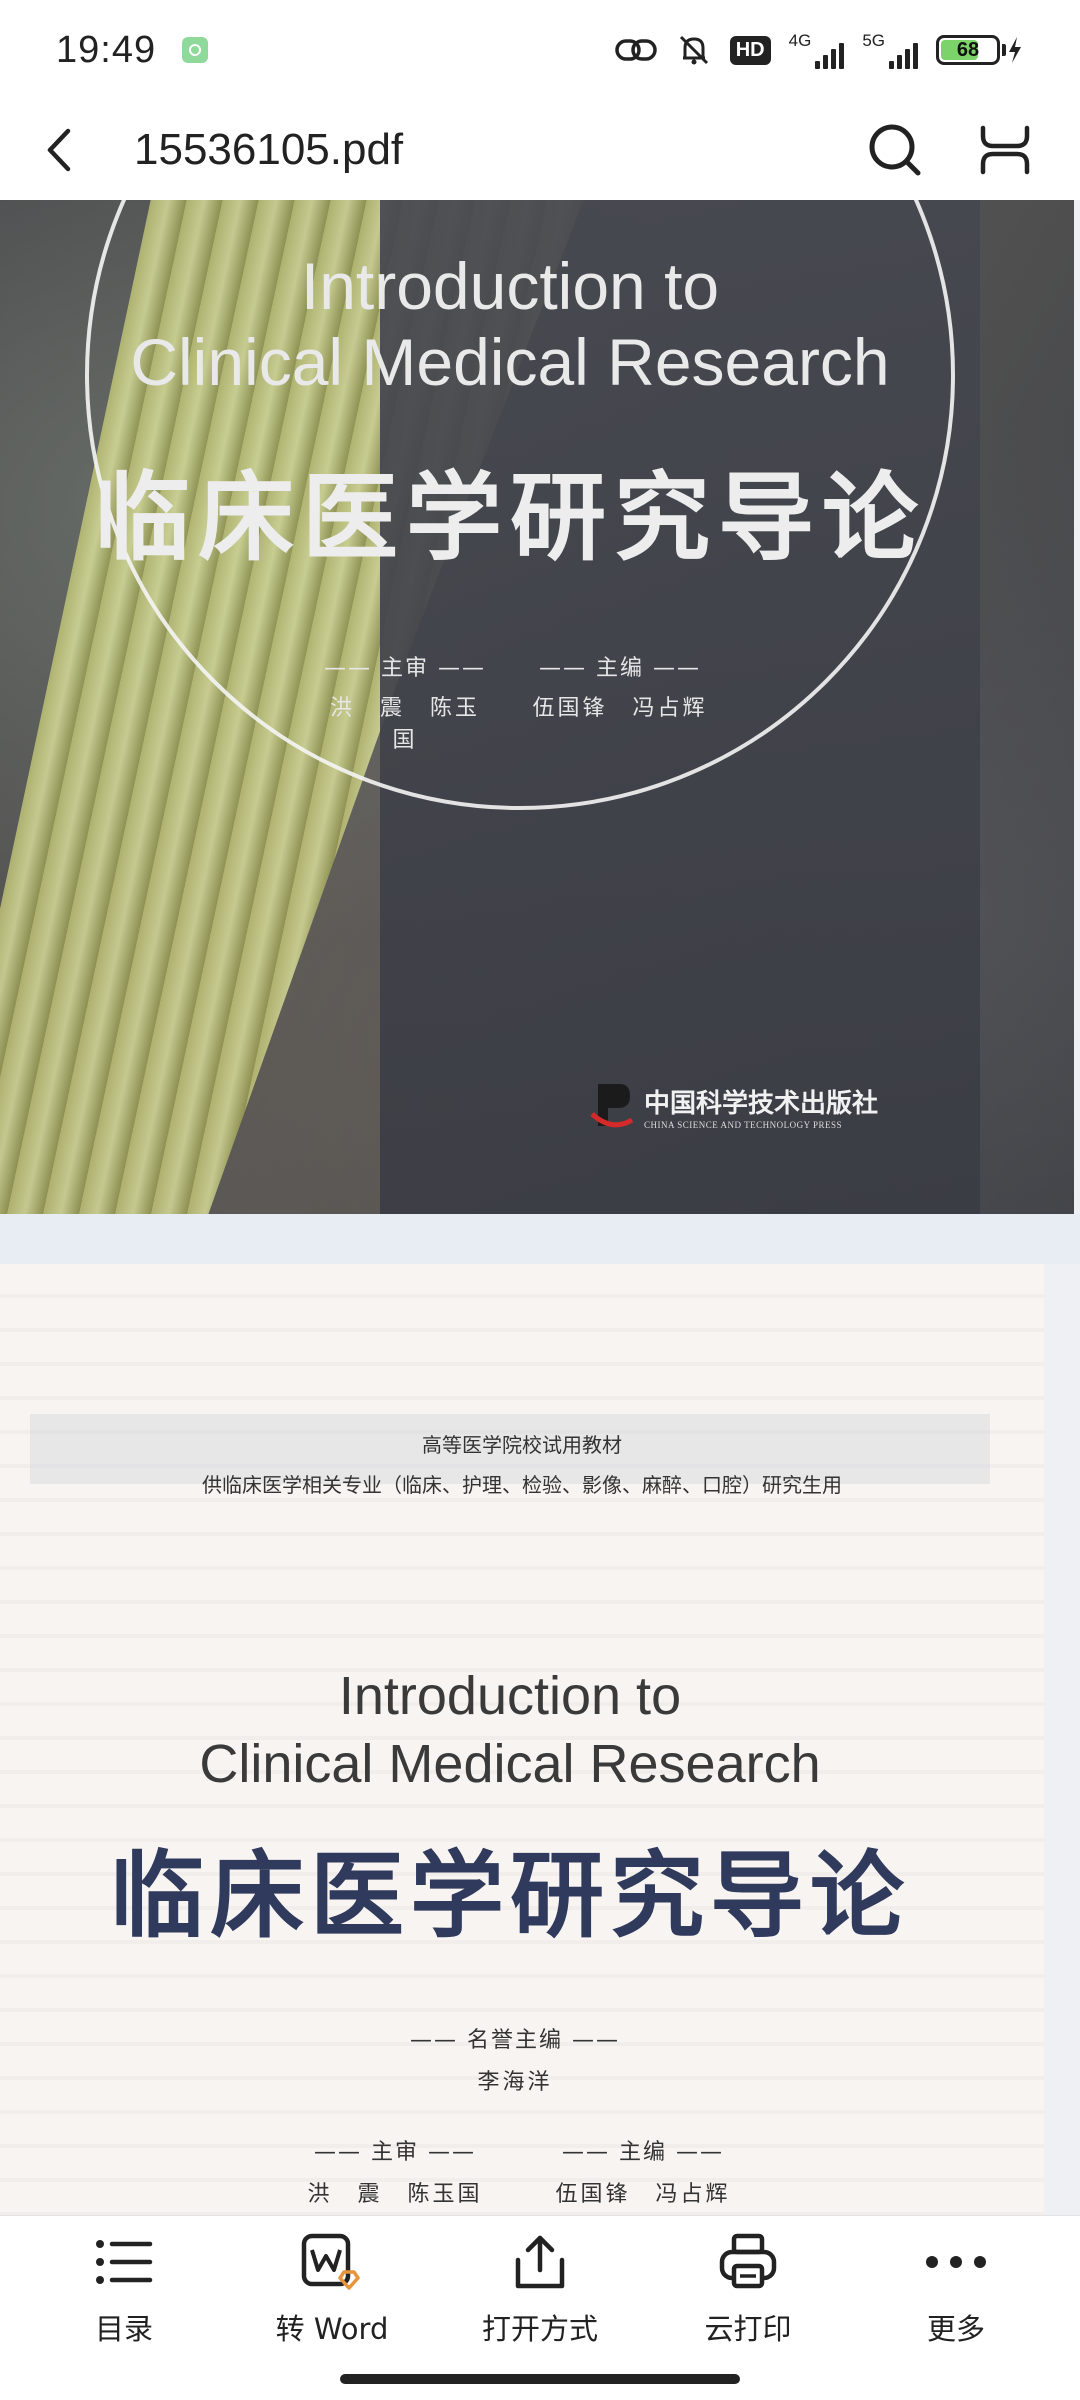 This screenshot has width=1080, height=2400. Describe the element at coordinates (743, 1124) in the screenshot. I see `publisher-english-name: CHINA SCIENCE AND TECHNOLOGY PRESS` at that location.